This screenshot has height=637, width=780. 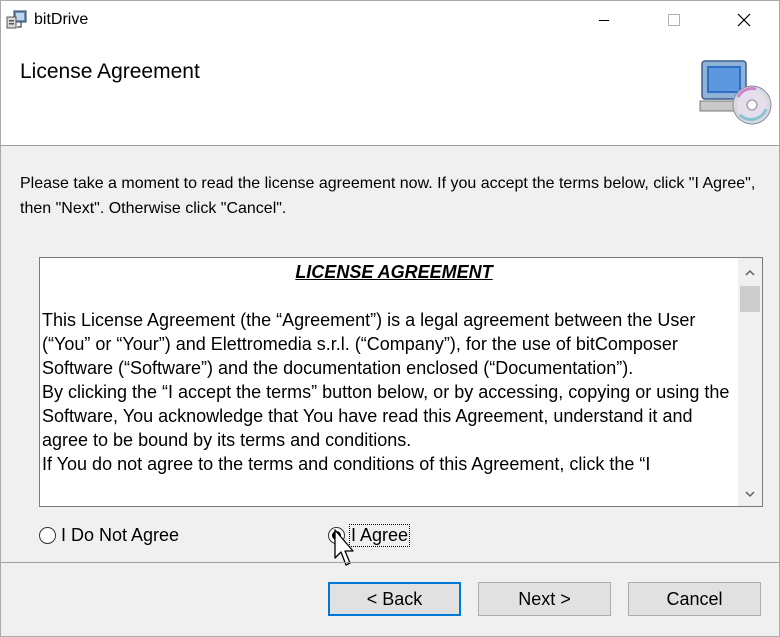 What do you see at coordinates (694, 599) in the screenshot?
I see `cancel-button: Cancel` at bounding box center [694, 599].